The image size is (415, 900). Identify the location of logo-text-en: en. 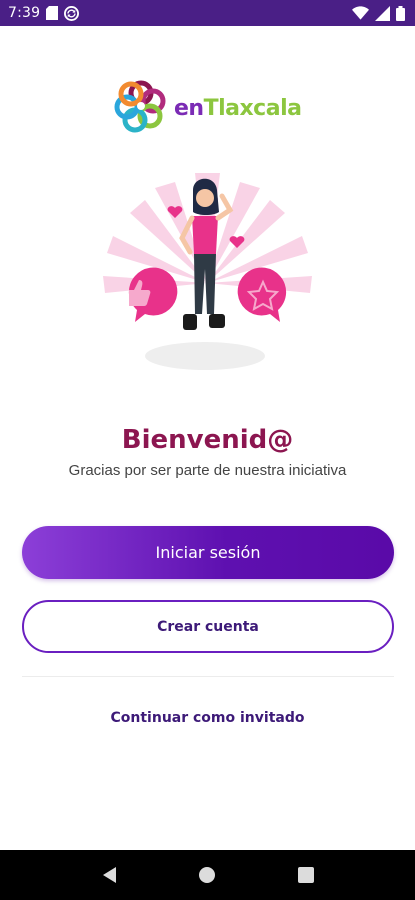
(189, 108).